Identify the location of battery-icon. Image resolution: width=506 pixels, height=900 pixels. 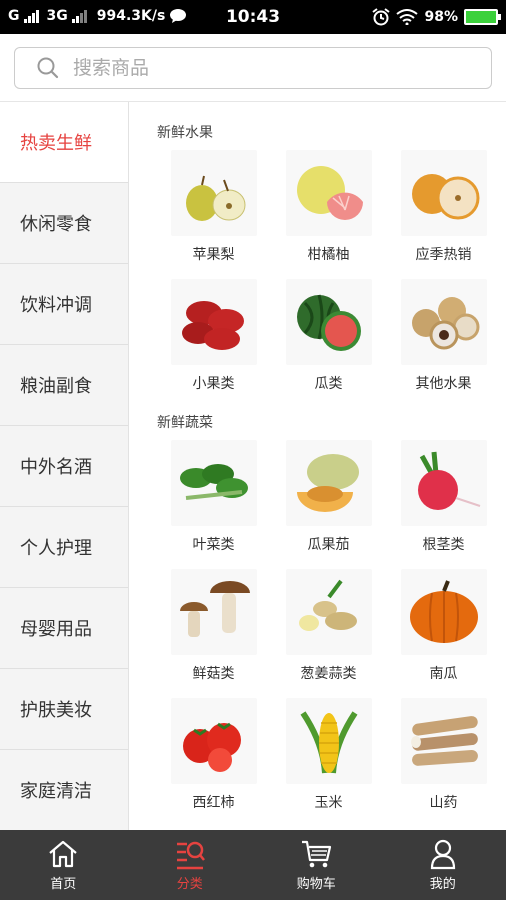
(482, 17).